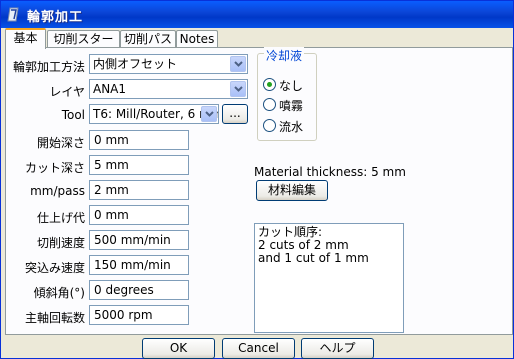 This screenshot has height=359, width=514. I want to click on coolant-mist-radio, so click(269, 104).